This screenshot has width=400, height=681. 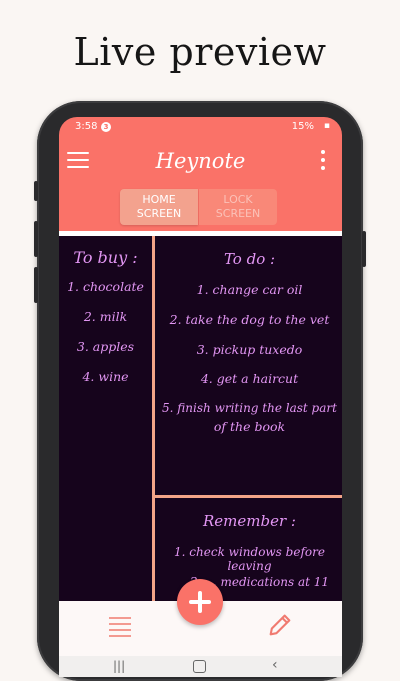 I want to click on app-title: Heynote, so click(x=200, y=161).